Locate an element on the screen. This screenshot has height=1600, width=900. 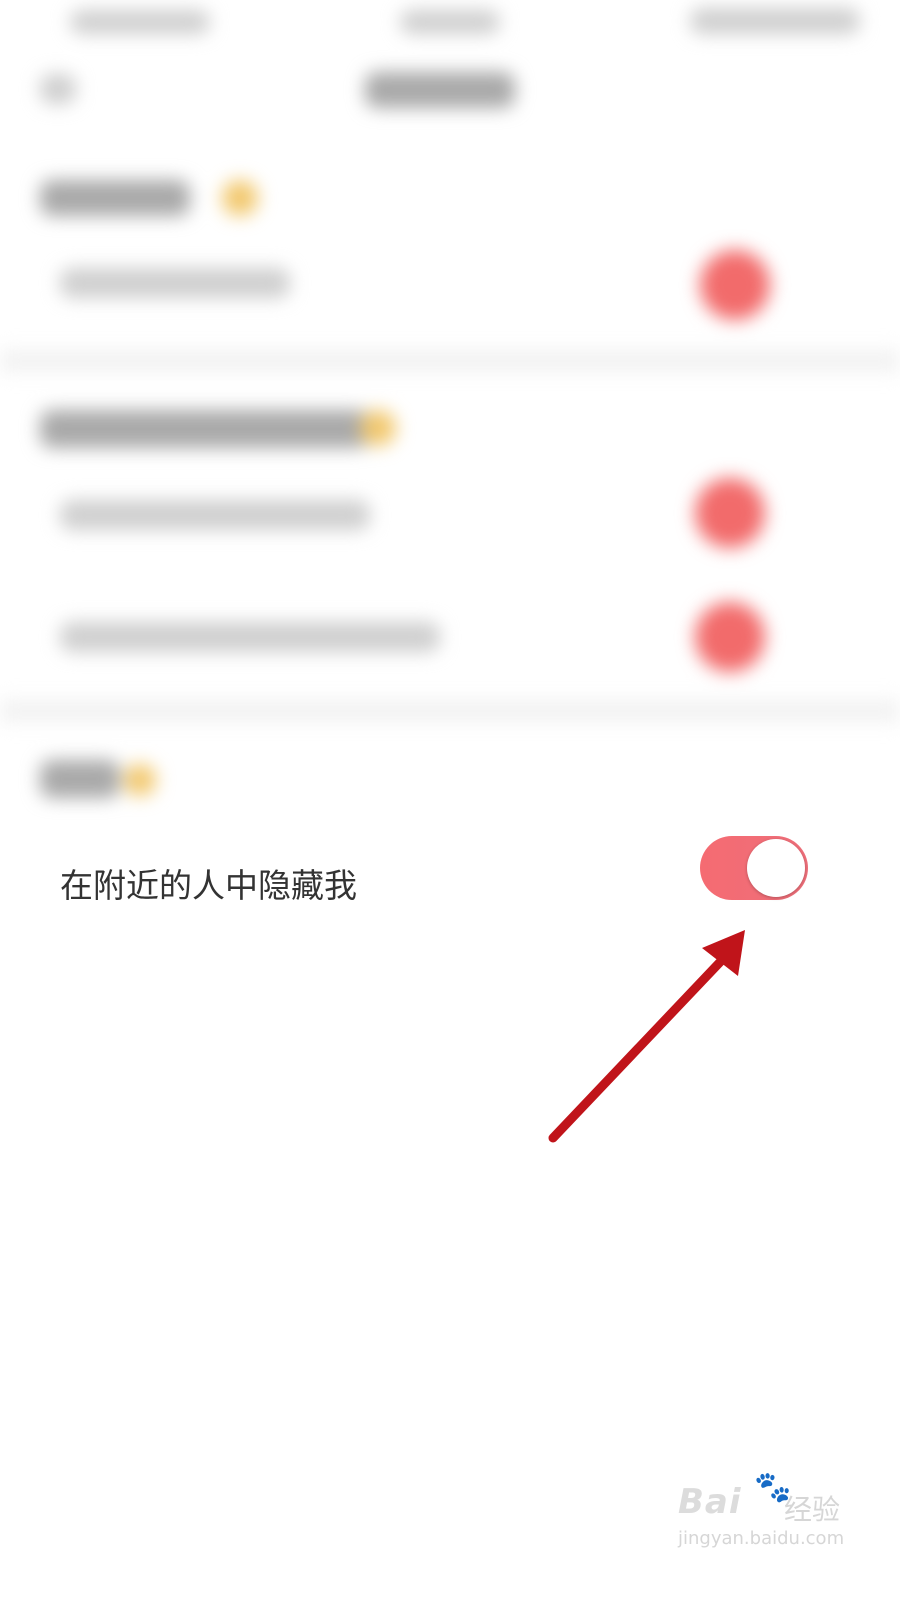
watermark-brand: Bai is located at coordinates (710, 1502).